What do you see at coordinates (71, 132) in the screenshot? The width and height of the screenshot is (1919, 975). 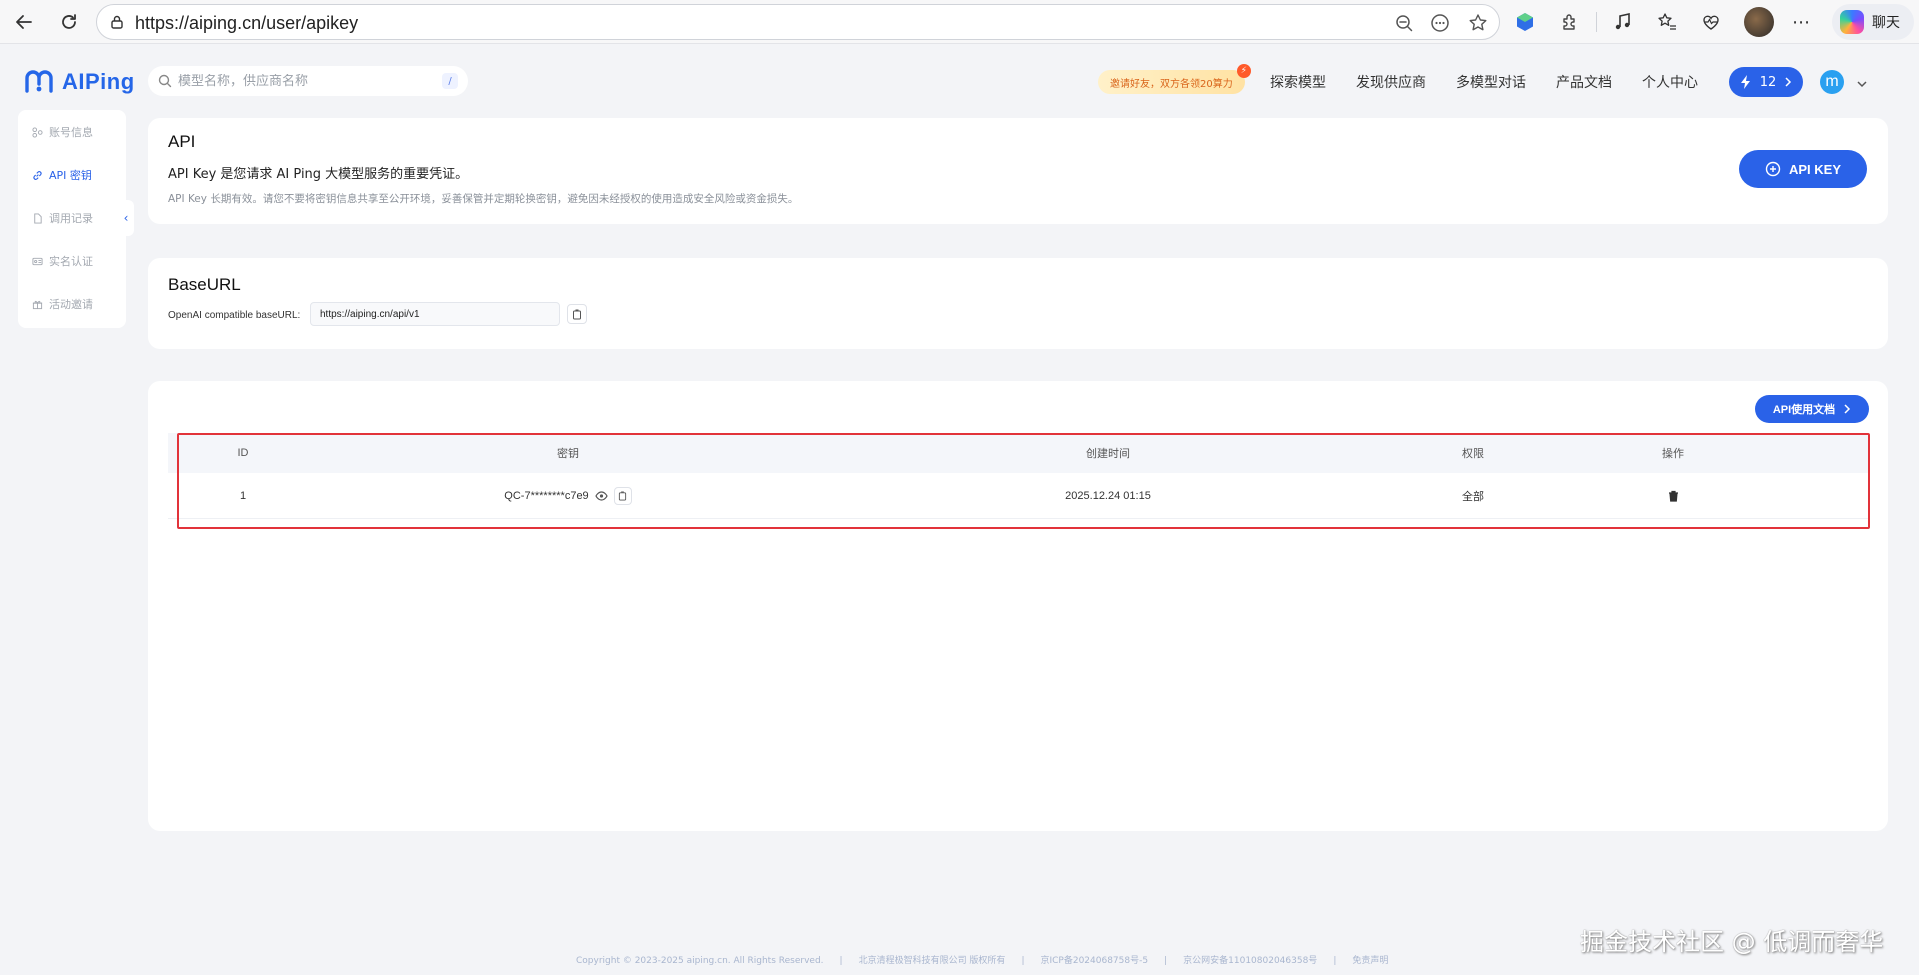 I see `sidebar-item-label: 账号信息` at bounding box center [71, 132].